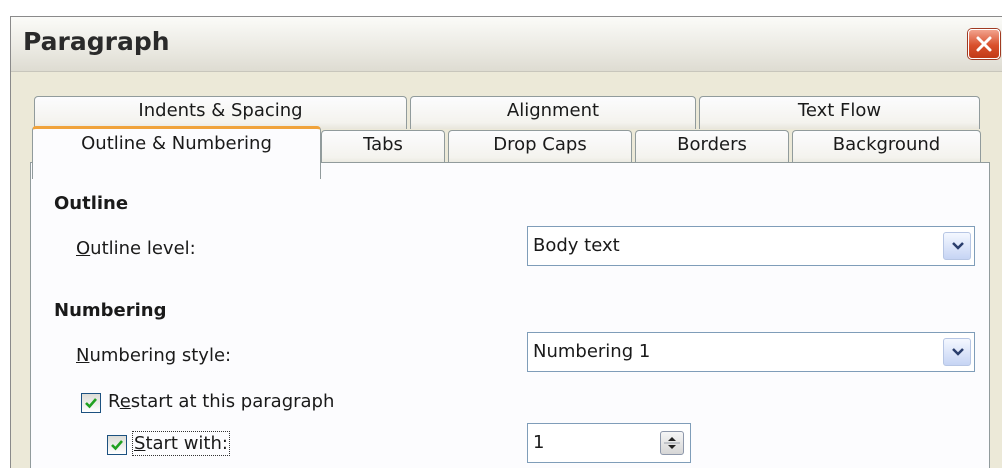  What do you see at coordinates (110, 310) in the screenshot?
I see `numbering-heading: Numbering` at bounding box center [110, 310].